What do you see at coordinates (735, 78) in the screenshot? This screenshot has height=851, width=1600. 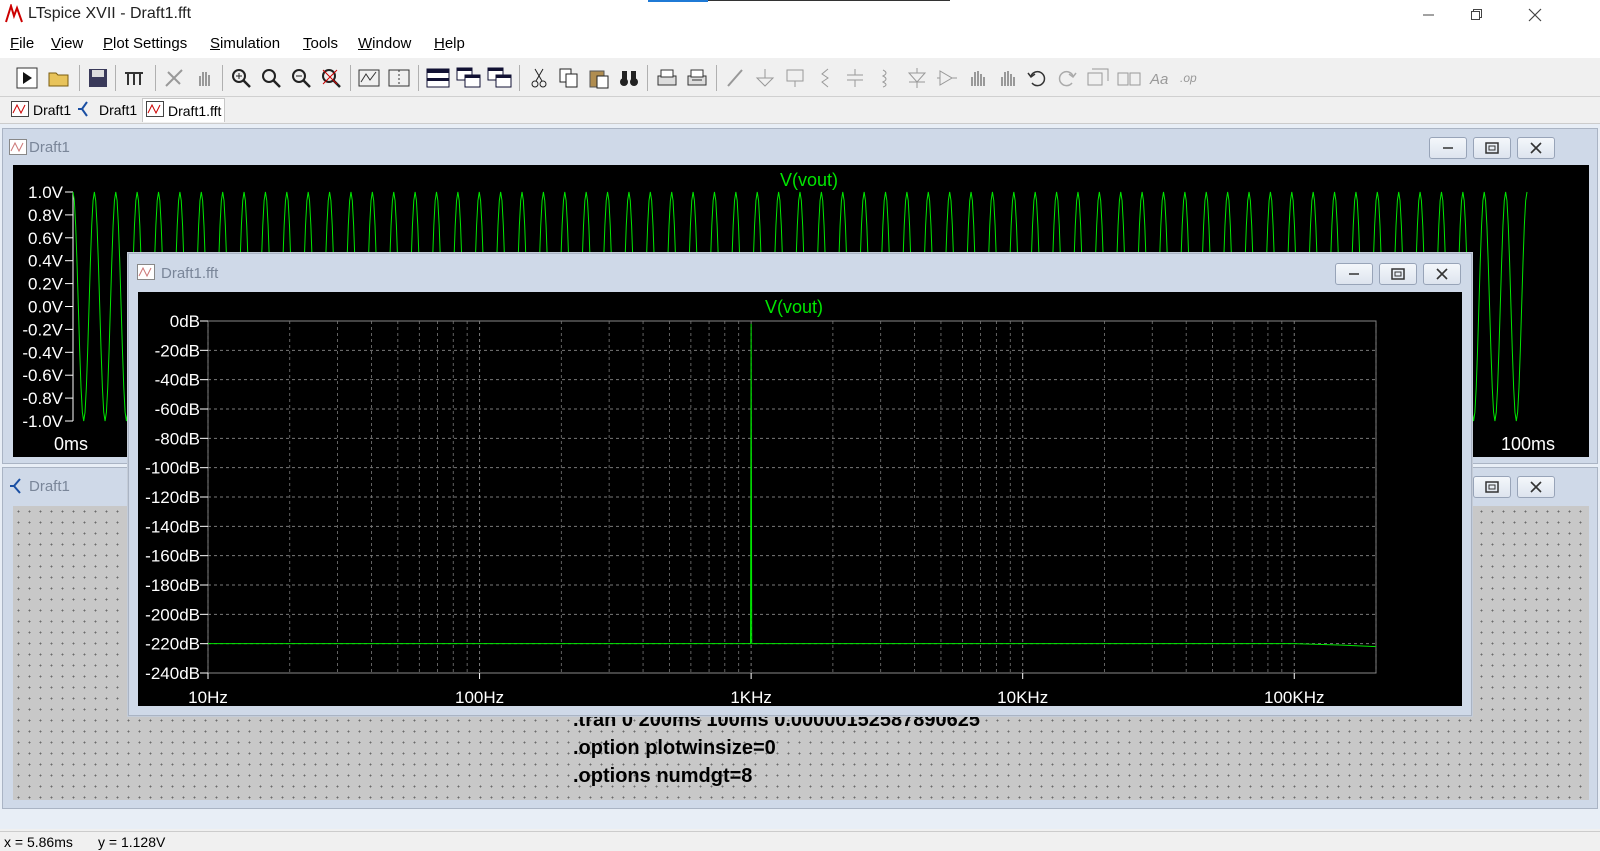 I see `draw-wire-icon` at bounding box center [735, 78].